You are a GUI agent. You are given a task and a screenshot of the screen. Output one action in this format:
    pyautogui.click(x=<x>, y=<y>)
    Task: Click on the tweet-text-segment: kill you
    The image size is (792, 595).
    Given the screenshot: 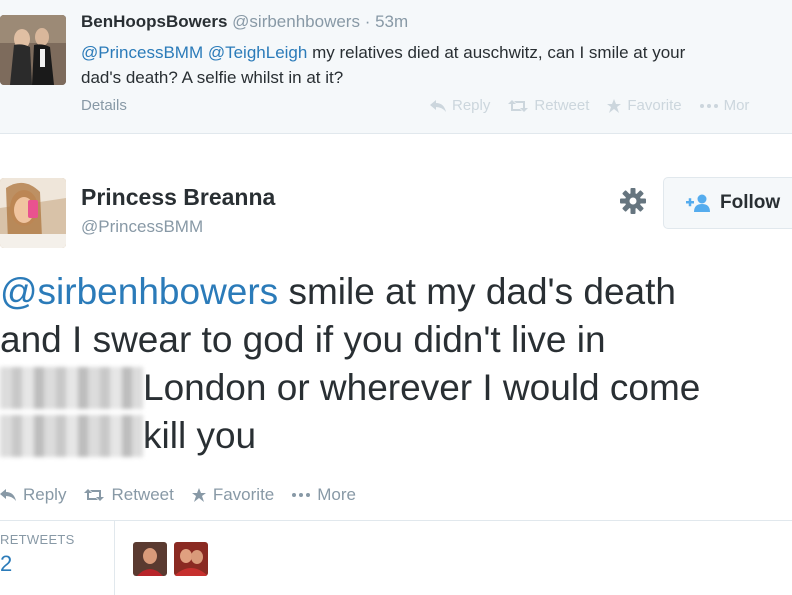 What is the action you would take?
    pyautogui.click(x=200, y=435)
    